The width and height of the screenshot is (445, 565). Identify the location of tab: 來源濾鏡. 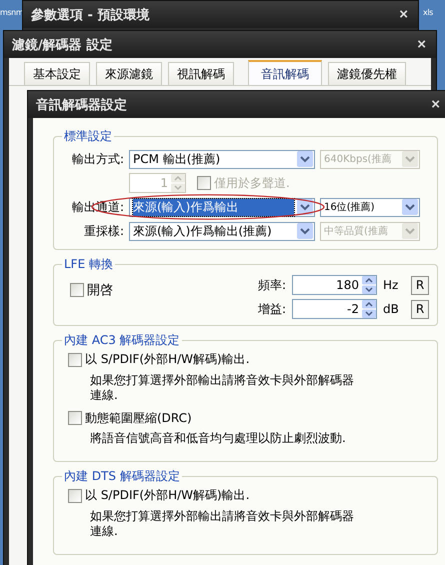
(129, 73).